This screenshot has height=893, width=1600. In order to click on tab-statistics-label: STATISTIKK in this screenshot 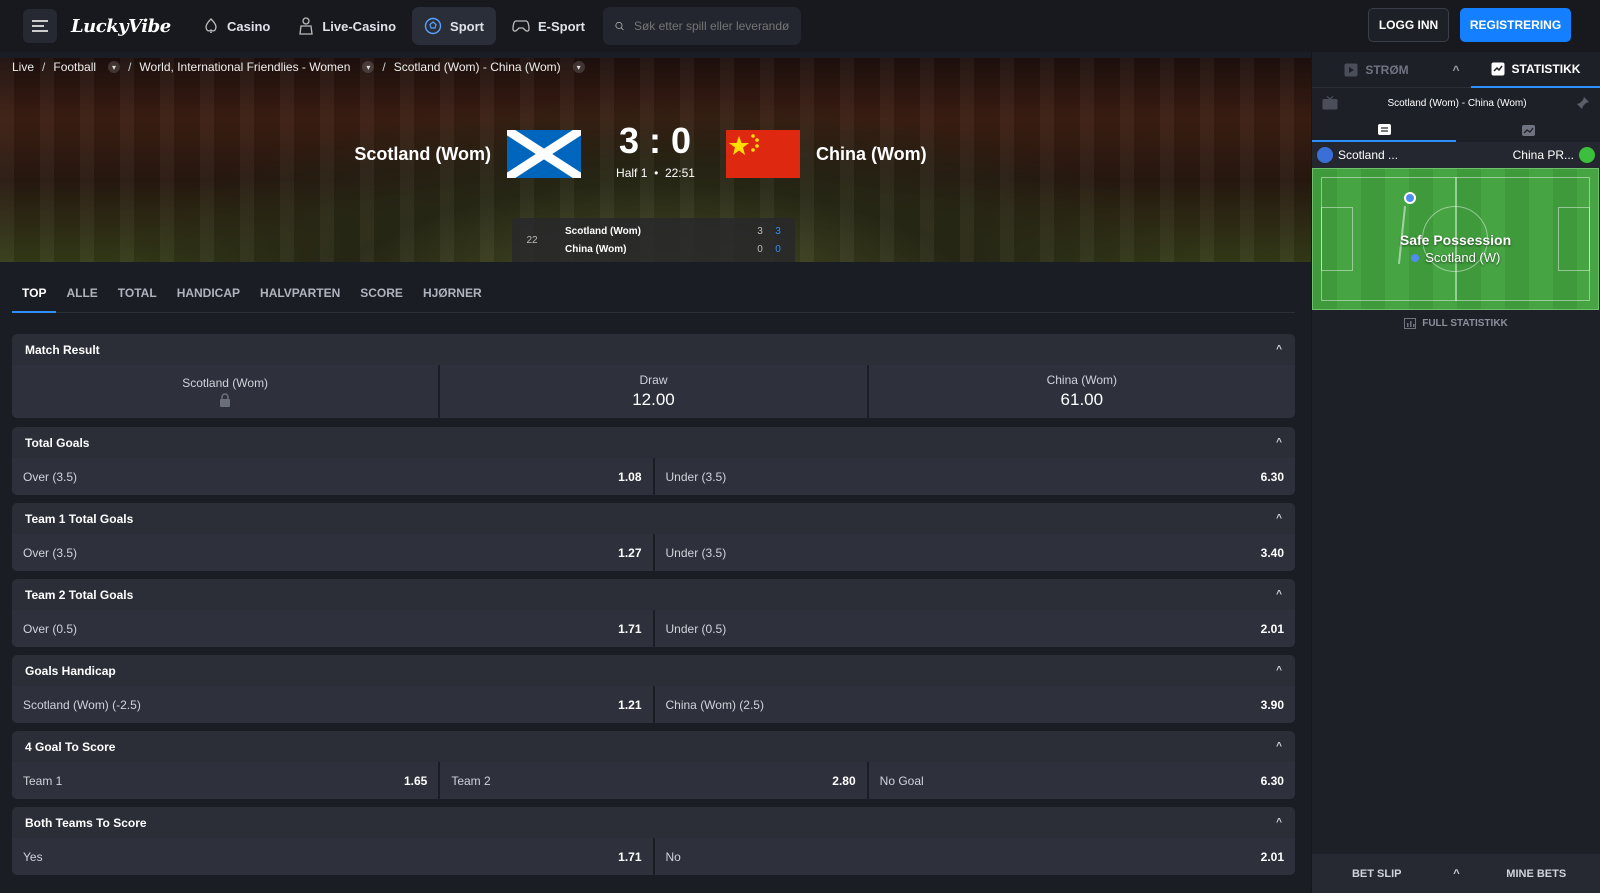, I will do `click(1546, 68)`.